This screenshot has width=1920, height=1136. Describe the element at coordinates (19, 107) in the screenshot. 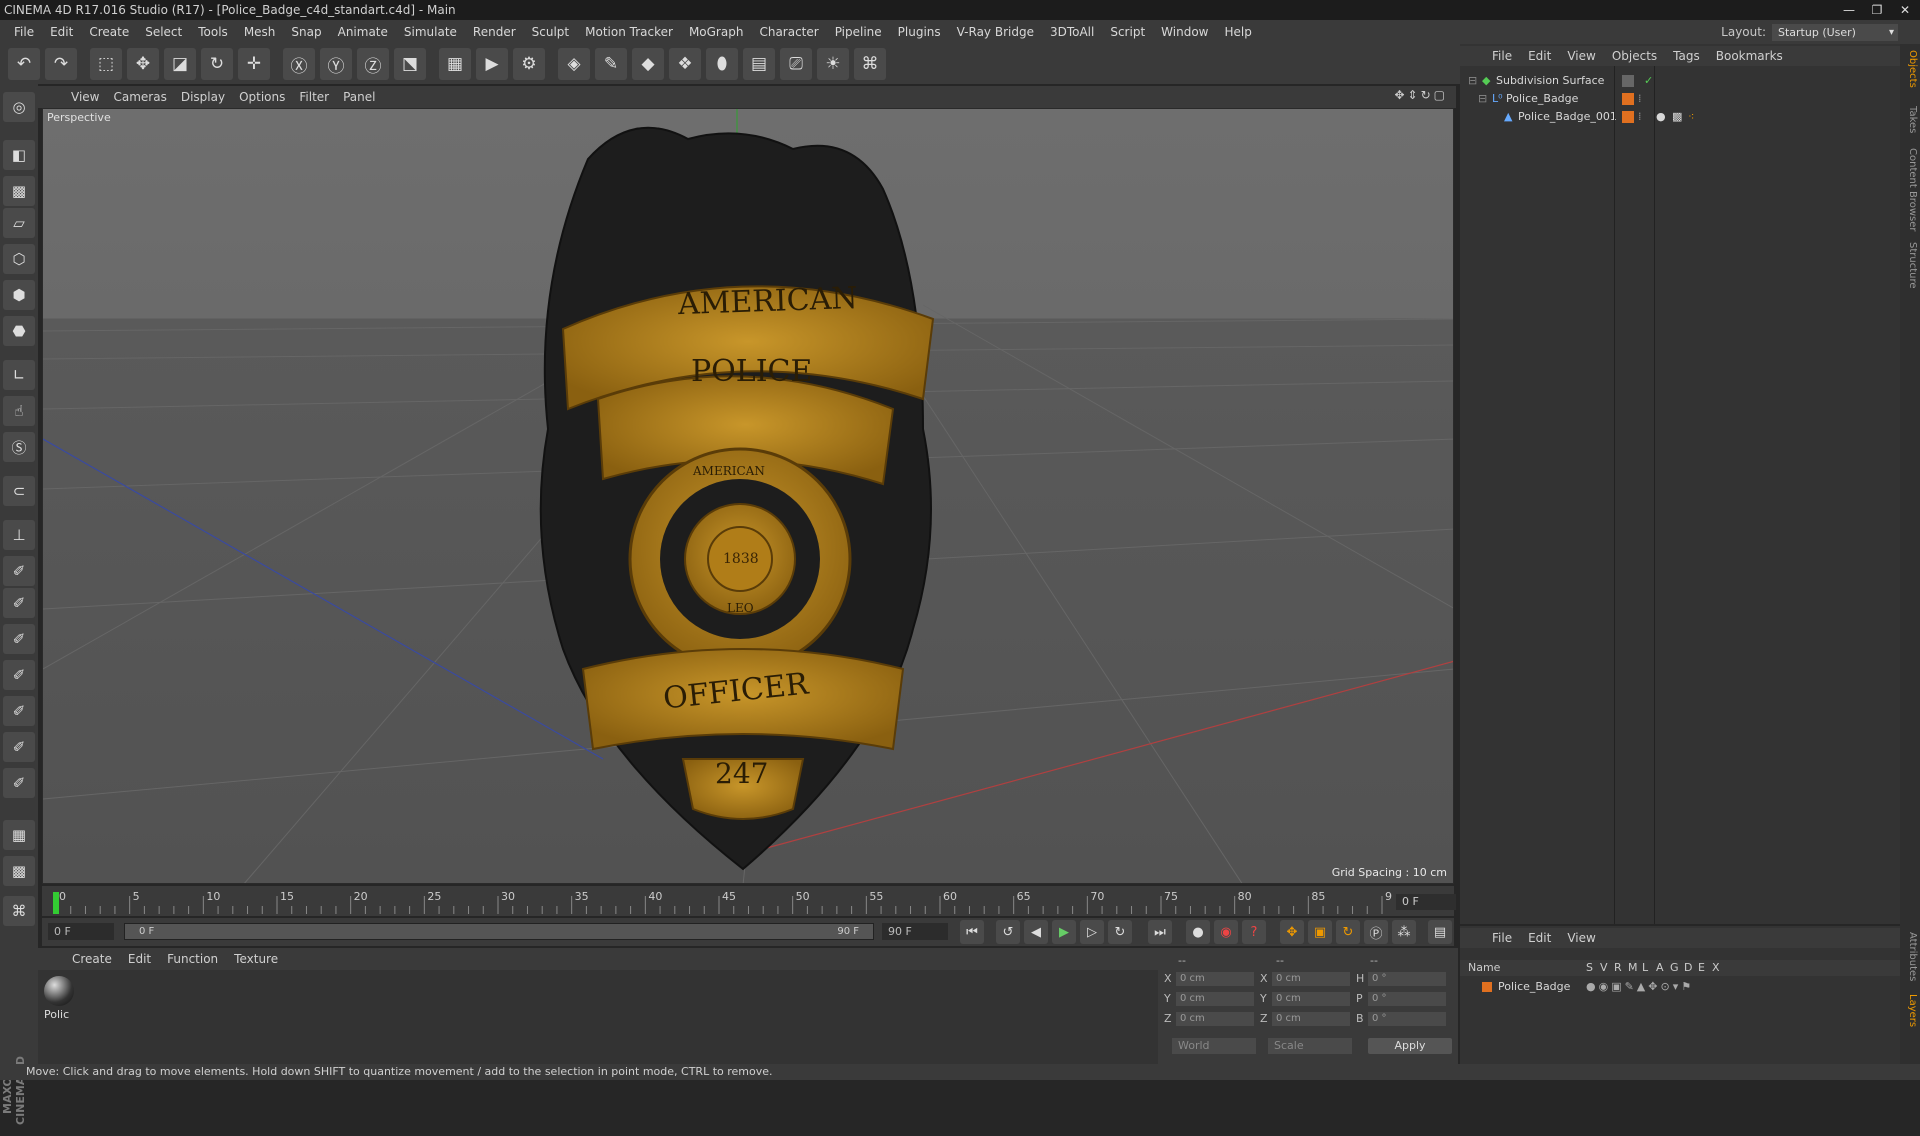

I see `make-editable-icon: ◎` at that location.